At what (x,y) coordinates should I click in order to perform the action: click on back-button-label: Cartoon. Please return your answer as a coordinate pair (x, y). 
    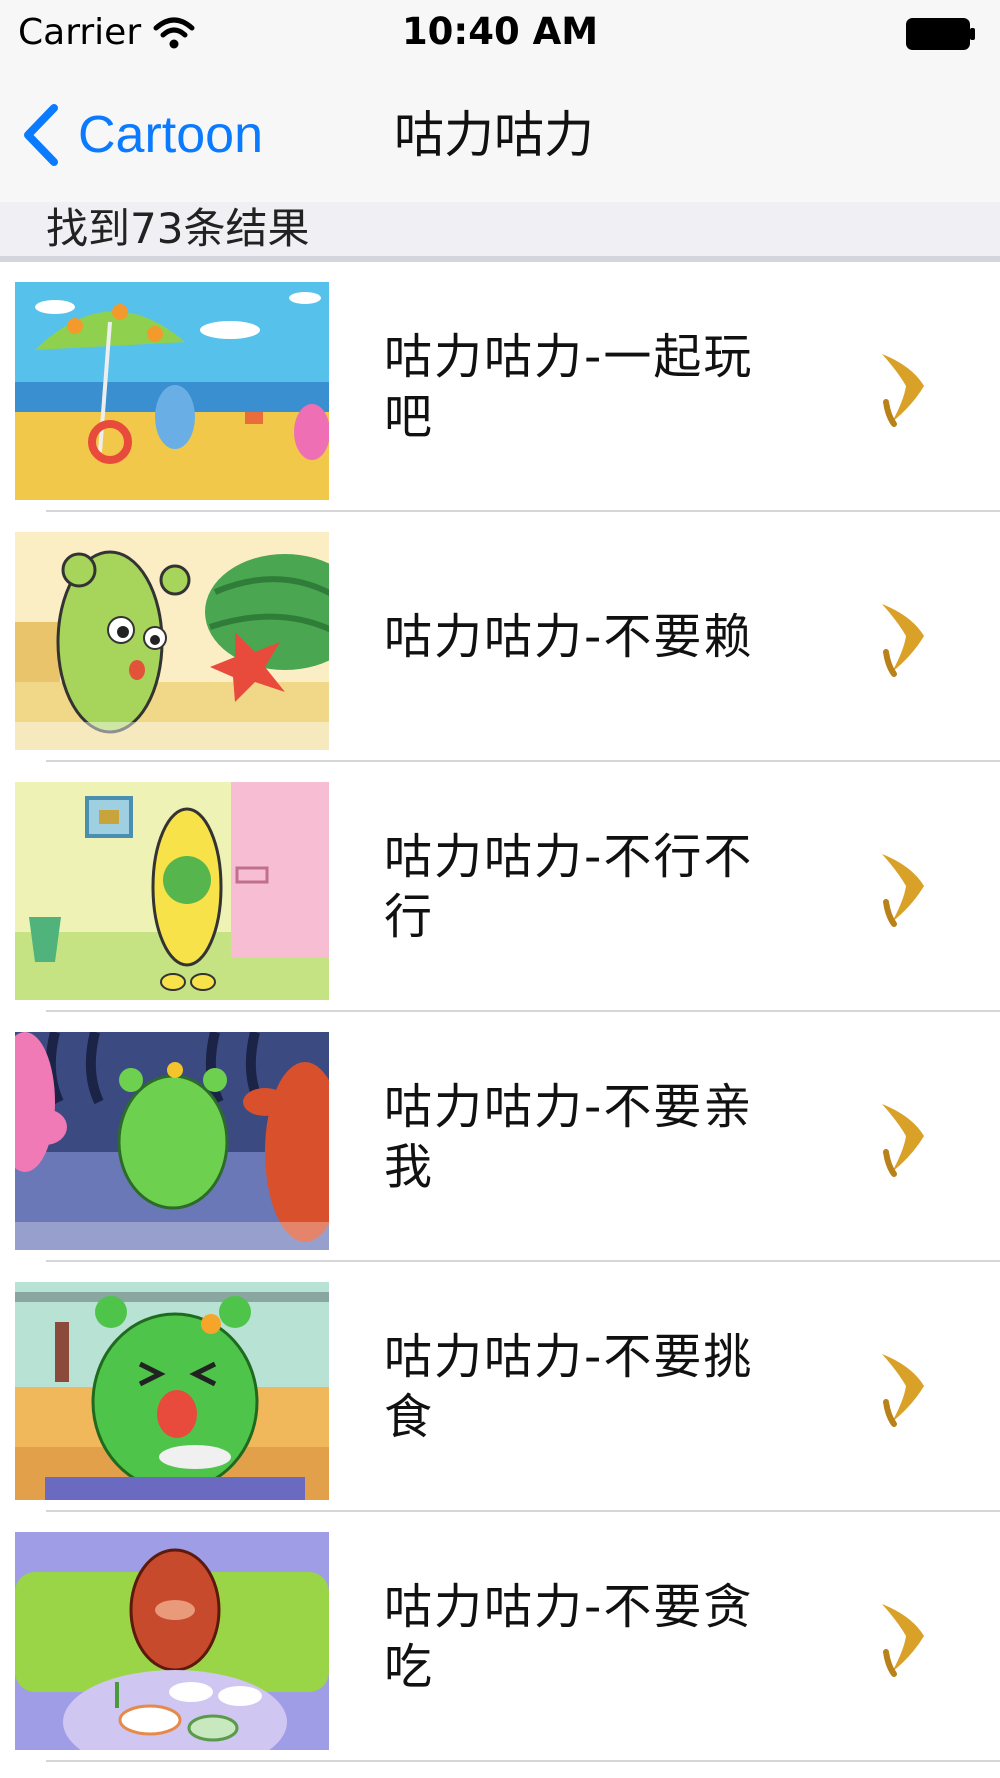
    Looking at the image, I should click on (170, 135).